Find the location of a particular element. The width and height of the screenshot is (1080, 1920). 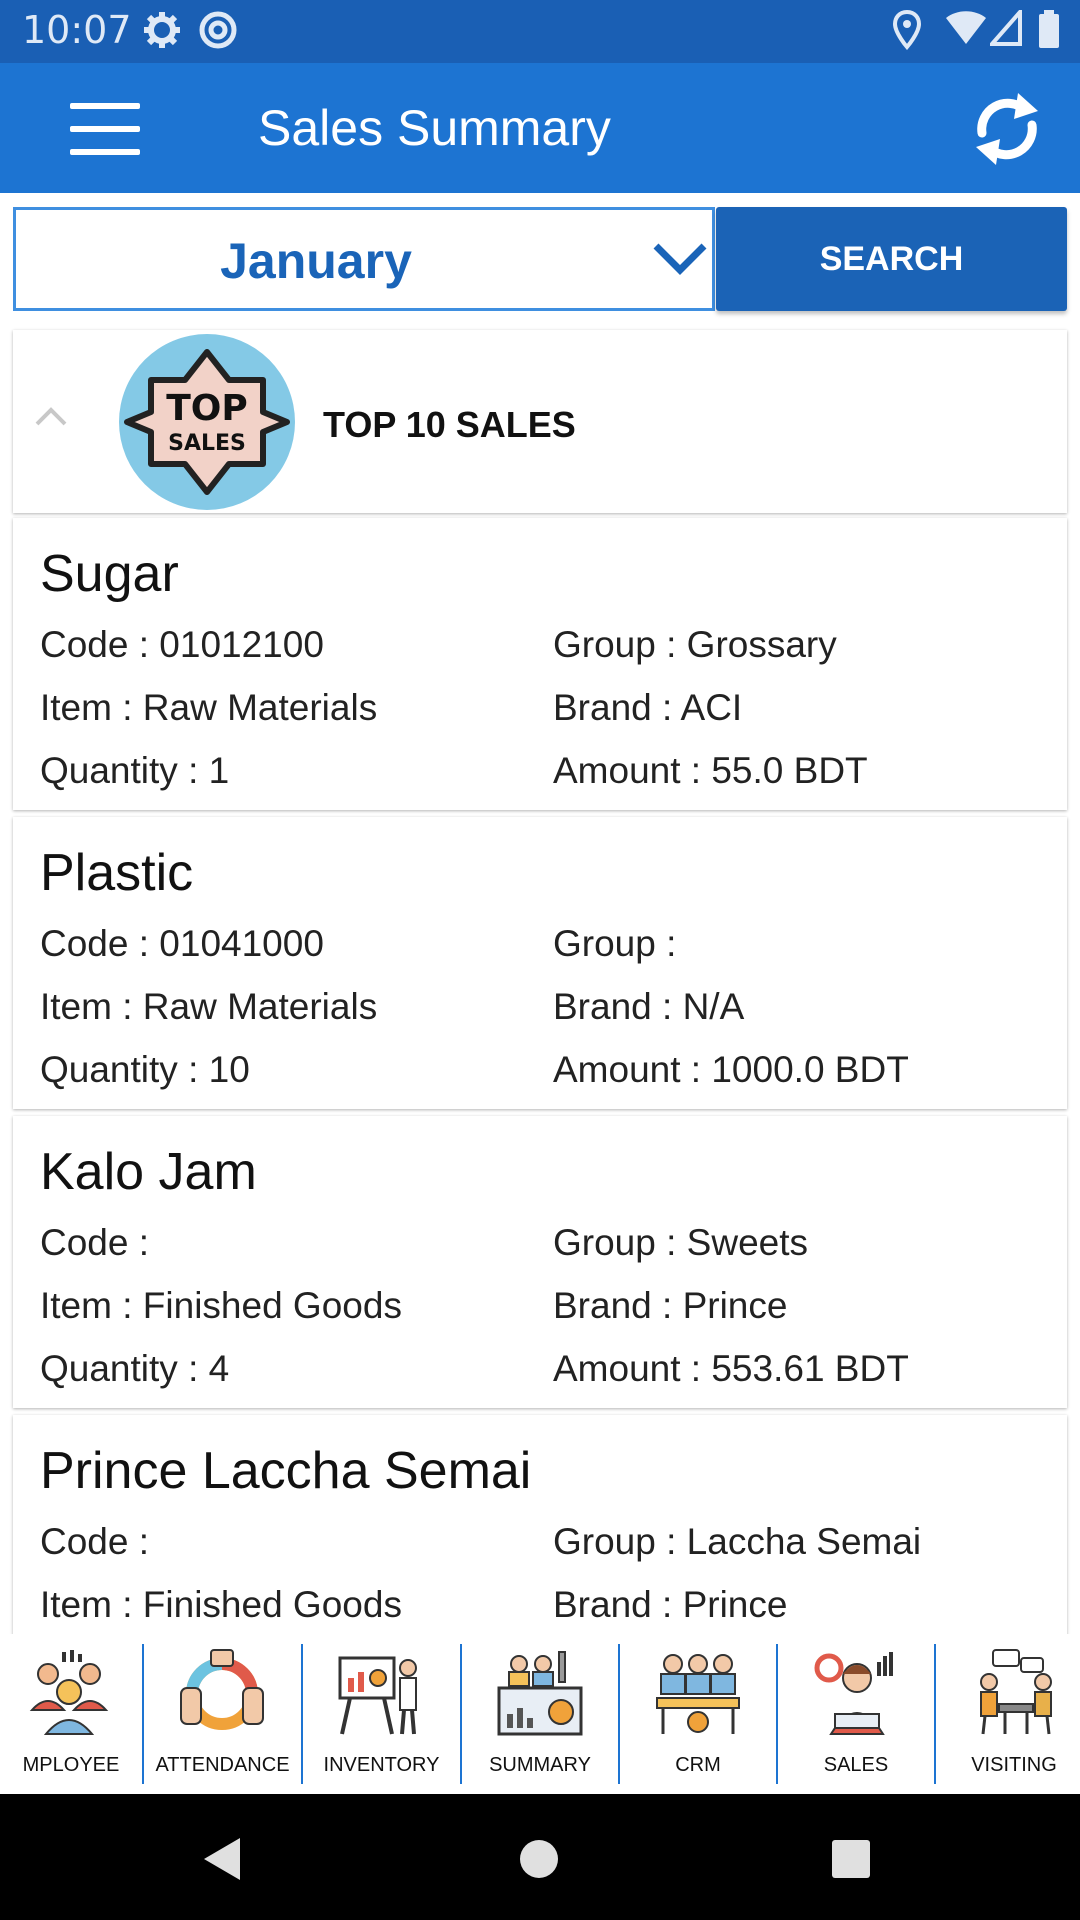

product-code: Code : 01041000 is located at coordinates (182, 943).